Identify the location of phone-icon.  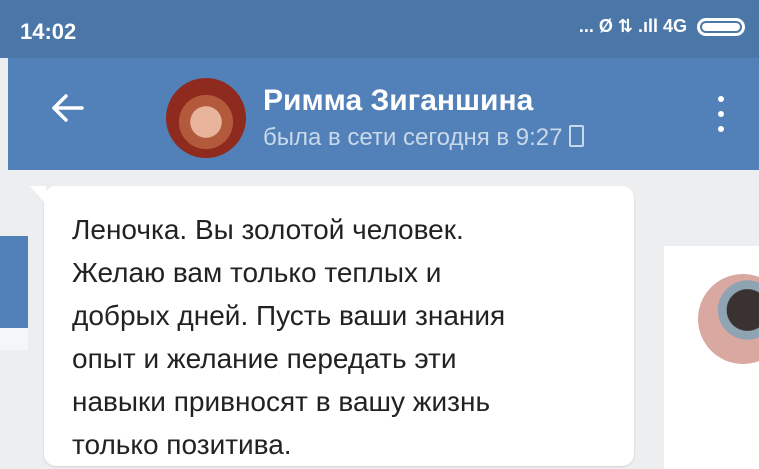
(576, 136).